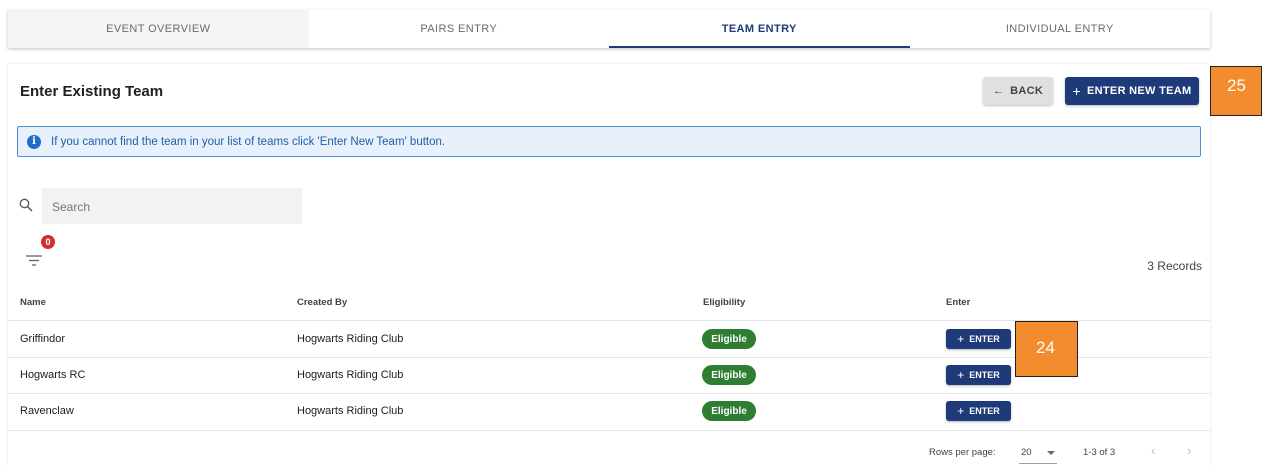  What do you see at coordinates (1051, 453) in the screenshot?
I see `caret-down-icon` at bounding box center [1051, 453].